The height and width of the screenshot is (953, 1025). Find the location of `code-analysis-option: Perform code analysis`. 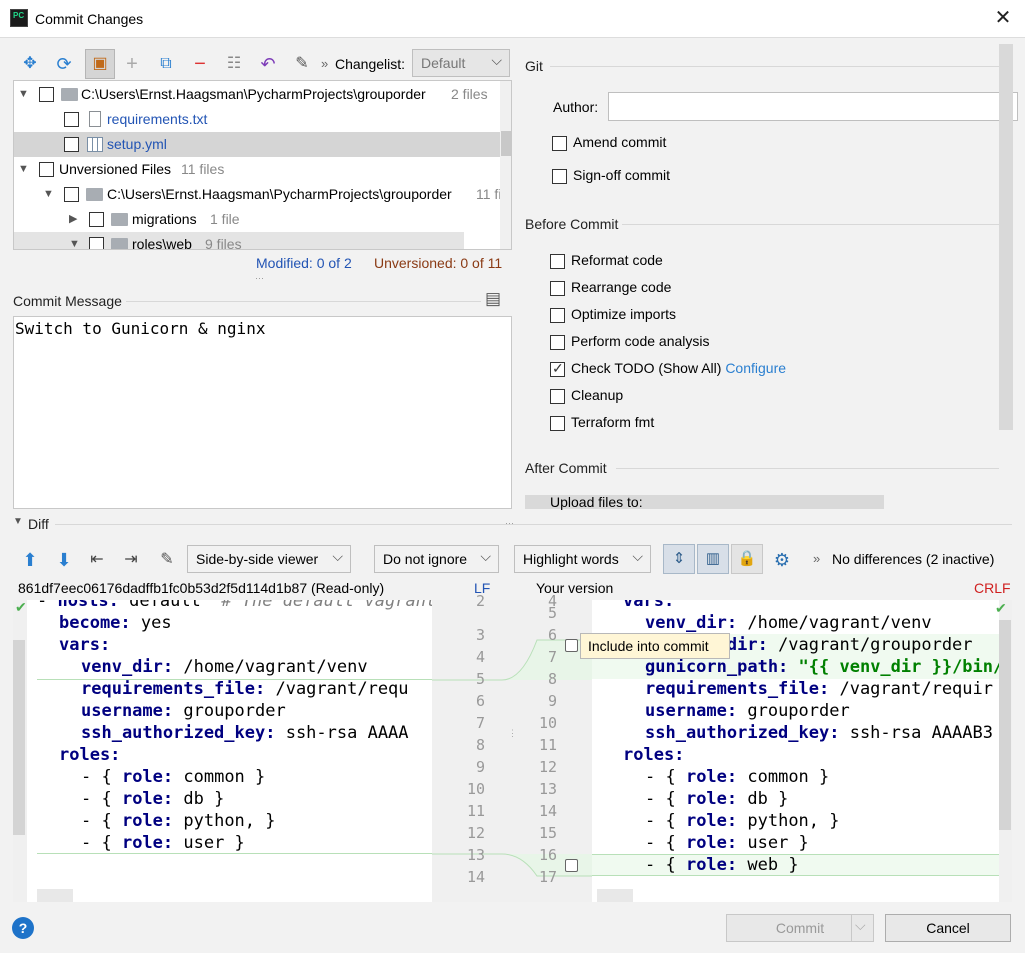

code-analysis-option: Perform code analysis is located at coordinates (630, 341).